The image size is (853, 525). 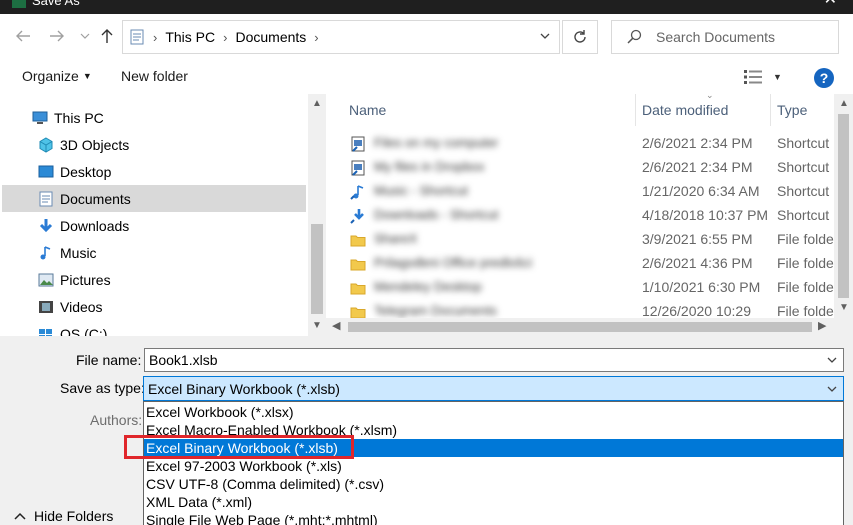 What do you see at coordinates (696, 311) in the screenshot?
I see `file-date: 12/26/2020 10:29` at bounding box center [696, 311].